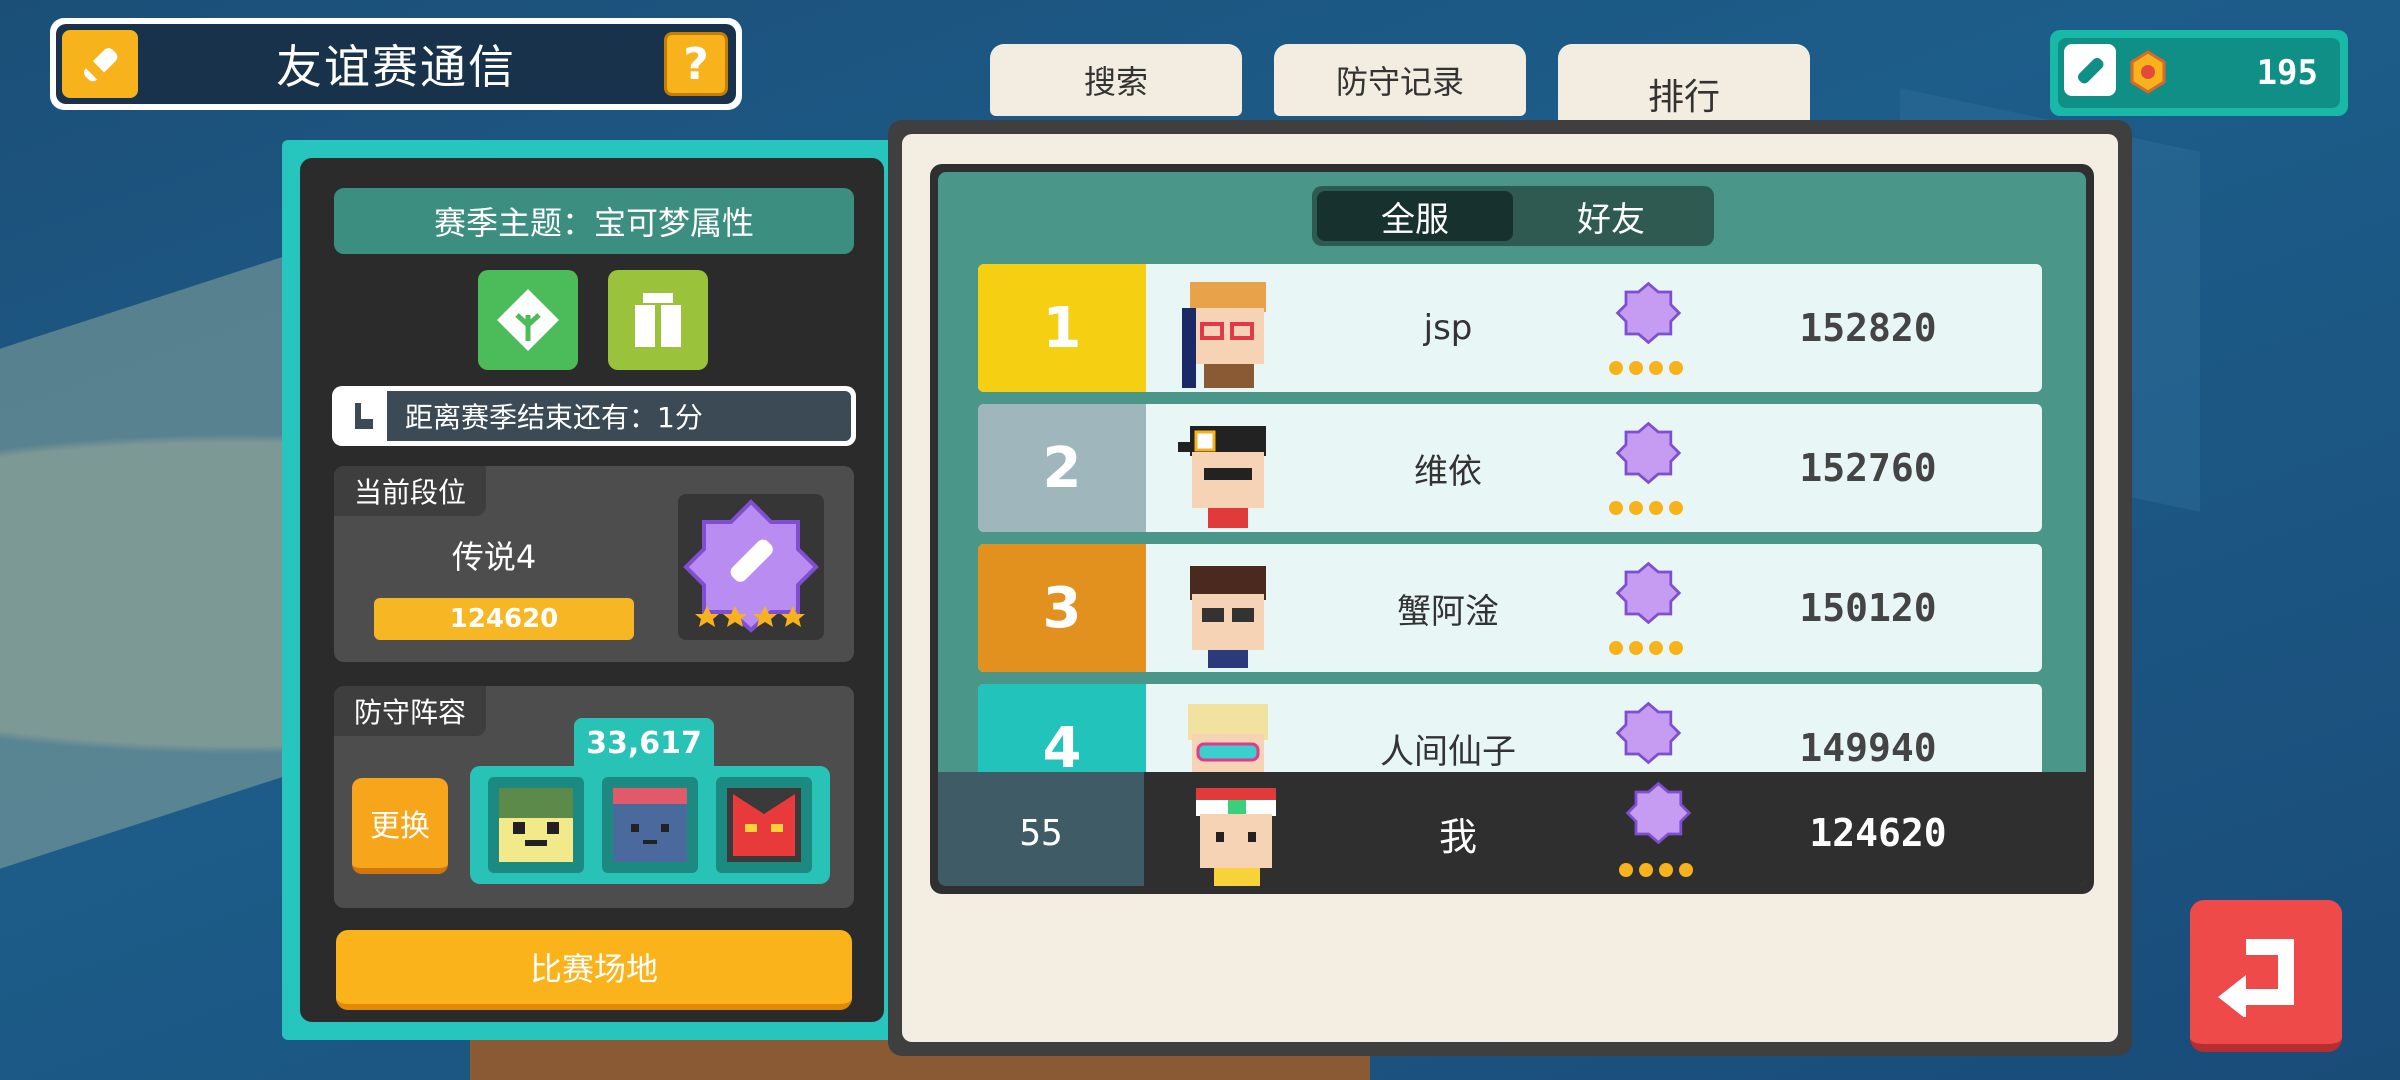 Image resolution: width=2400 pixels, height=1080 pixels. Describe the element at coordinates (1510, 328) in the screenshot. I see `leaderboard-row: 1 jsp 152820` at that location.